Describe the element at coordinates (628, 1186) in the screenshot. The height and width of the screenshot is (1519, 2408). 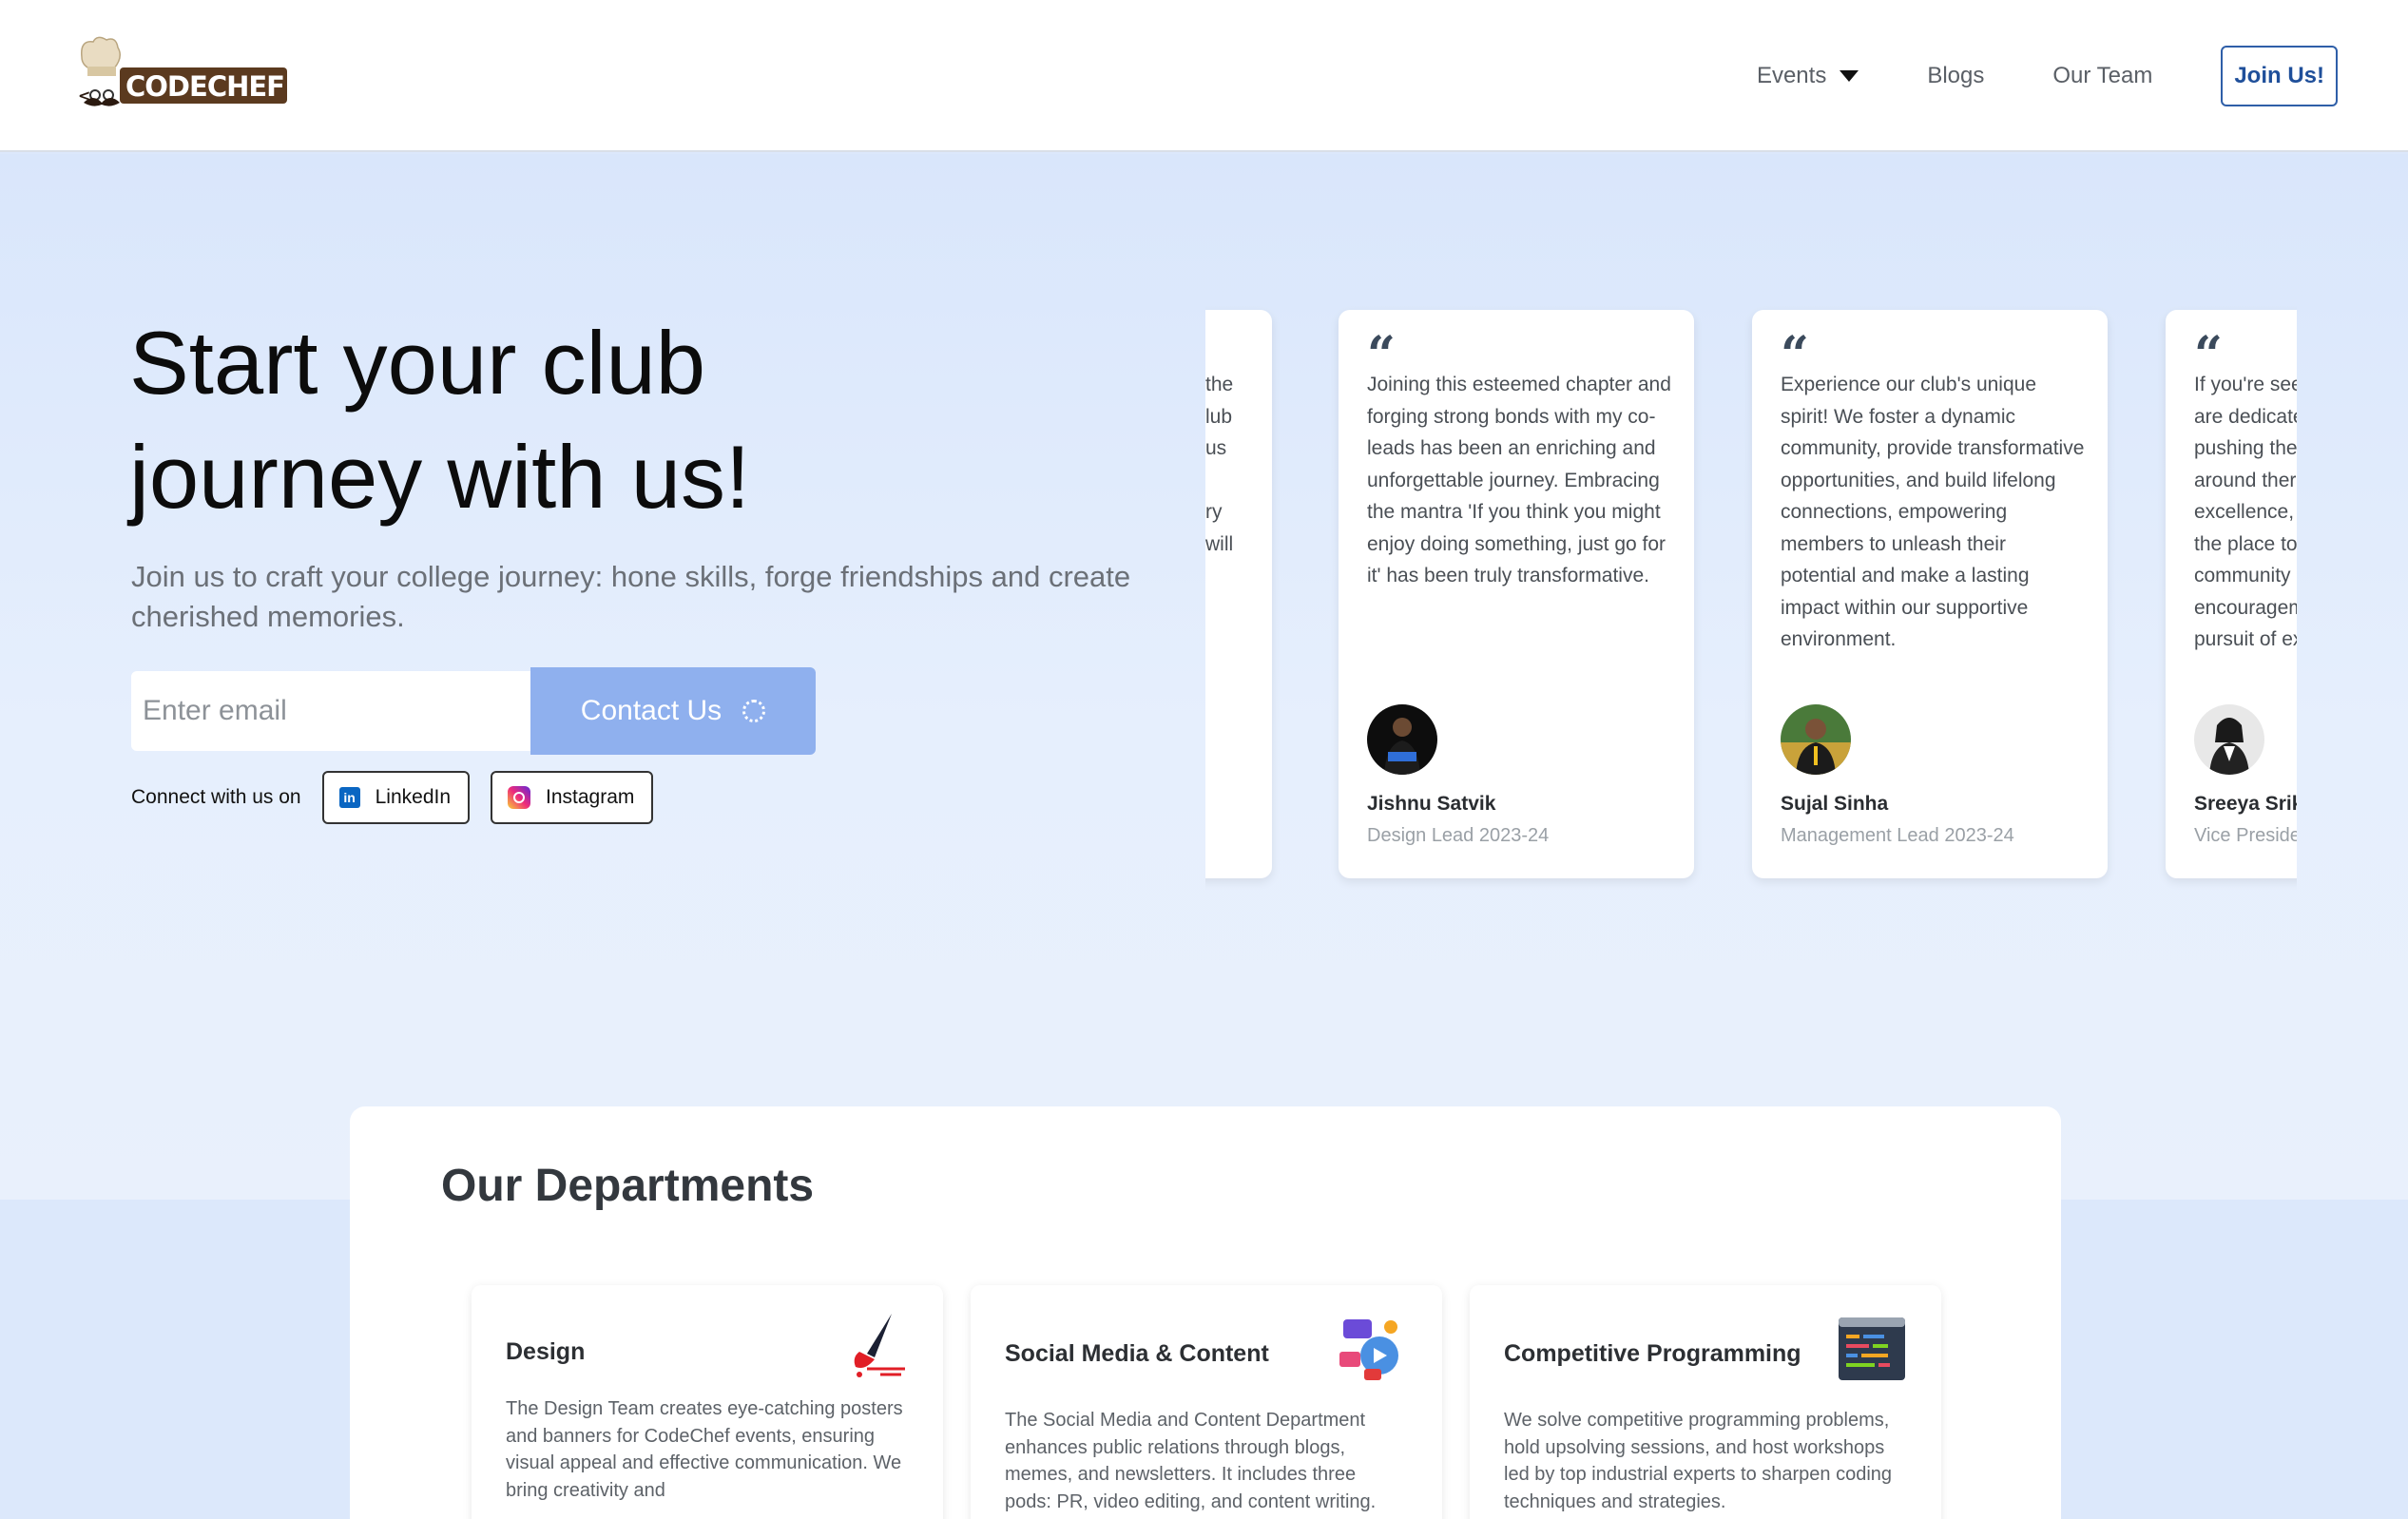
I see `departments-title: Our Departments` at that location.